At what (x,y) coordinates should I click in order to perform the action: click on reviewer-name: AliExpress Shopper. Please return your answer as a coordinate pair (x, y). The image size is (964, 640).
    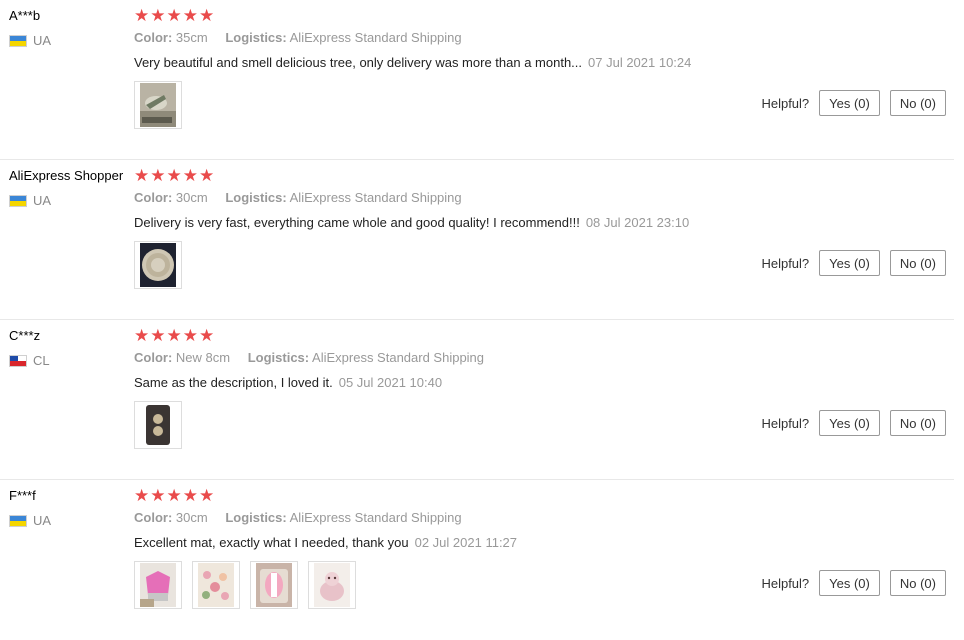
    Looking at the image, I should click on (66, 175).